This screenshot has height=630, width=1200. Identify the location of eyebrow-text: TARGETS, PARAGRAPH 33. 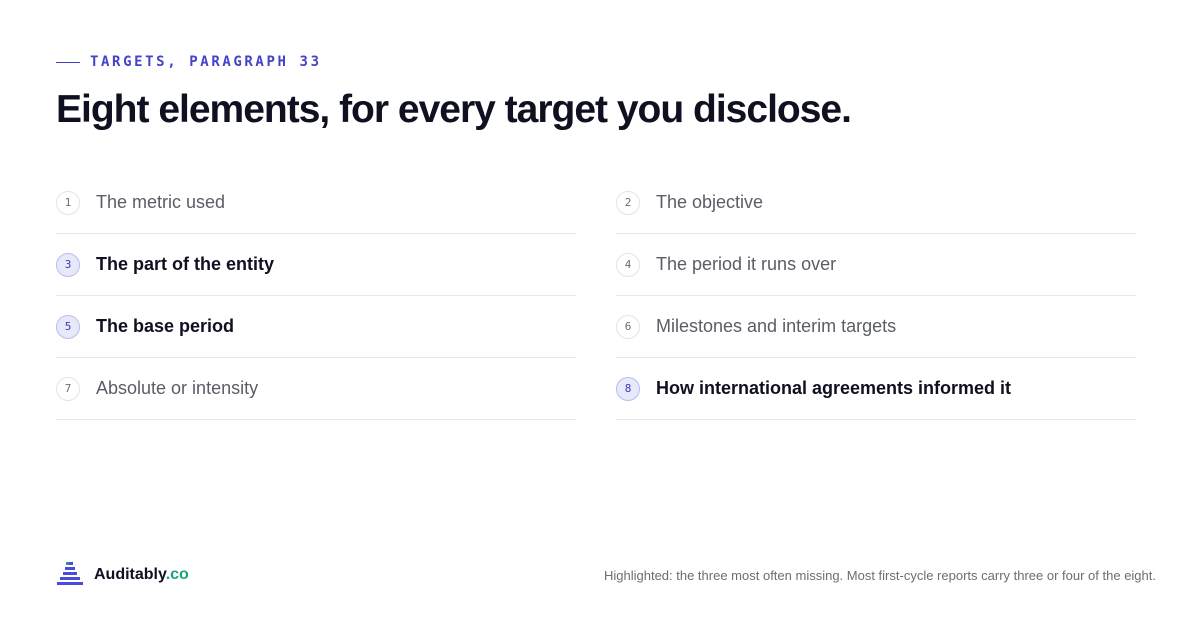
(206, 62).